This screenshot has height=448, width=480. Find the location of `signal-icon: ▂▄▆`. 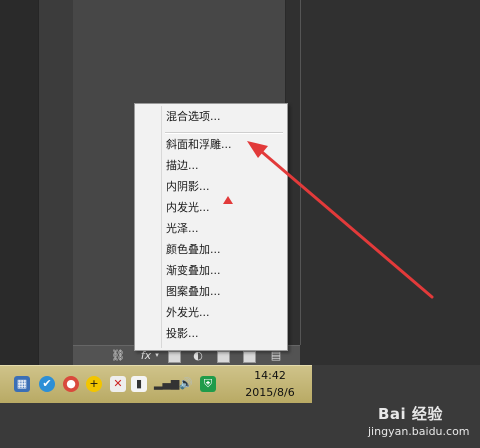

signal-icon: ▂▄▆ is located at coordinates (166, 384).